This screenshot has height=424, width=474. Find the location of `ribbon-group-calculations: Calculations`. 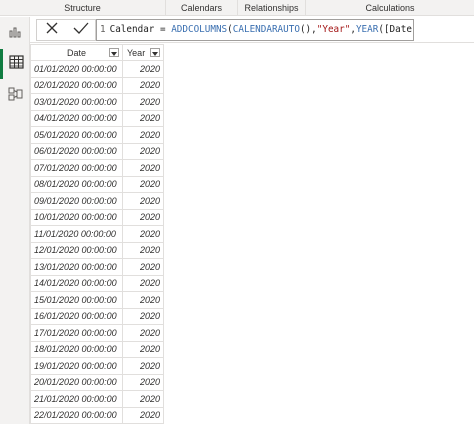

ribbon-group-calculations: Calculations is located at coordinates (390, 8).